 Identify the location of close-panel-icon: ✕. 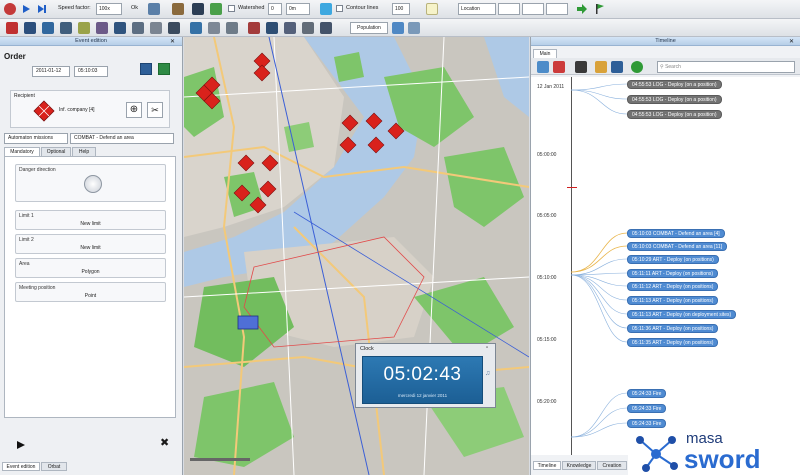
(172, 41).